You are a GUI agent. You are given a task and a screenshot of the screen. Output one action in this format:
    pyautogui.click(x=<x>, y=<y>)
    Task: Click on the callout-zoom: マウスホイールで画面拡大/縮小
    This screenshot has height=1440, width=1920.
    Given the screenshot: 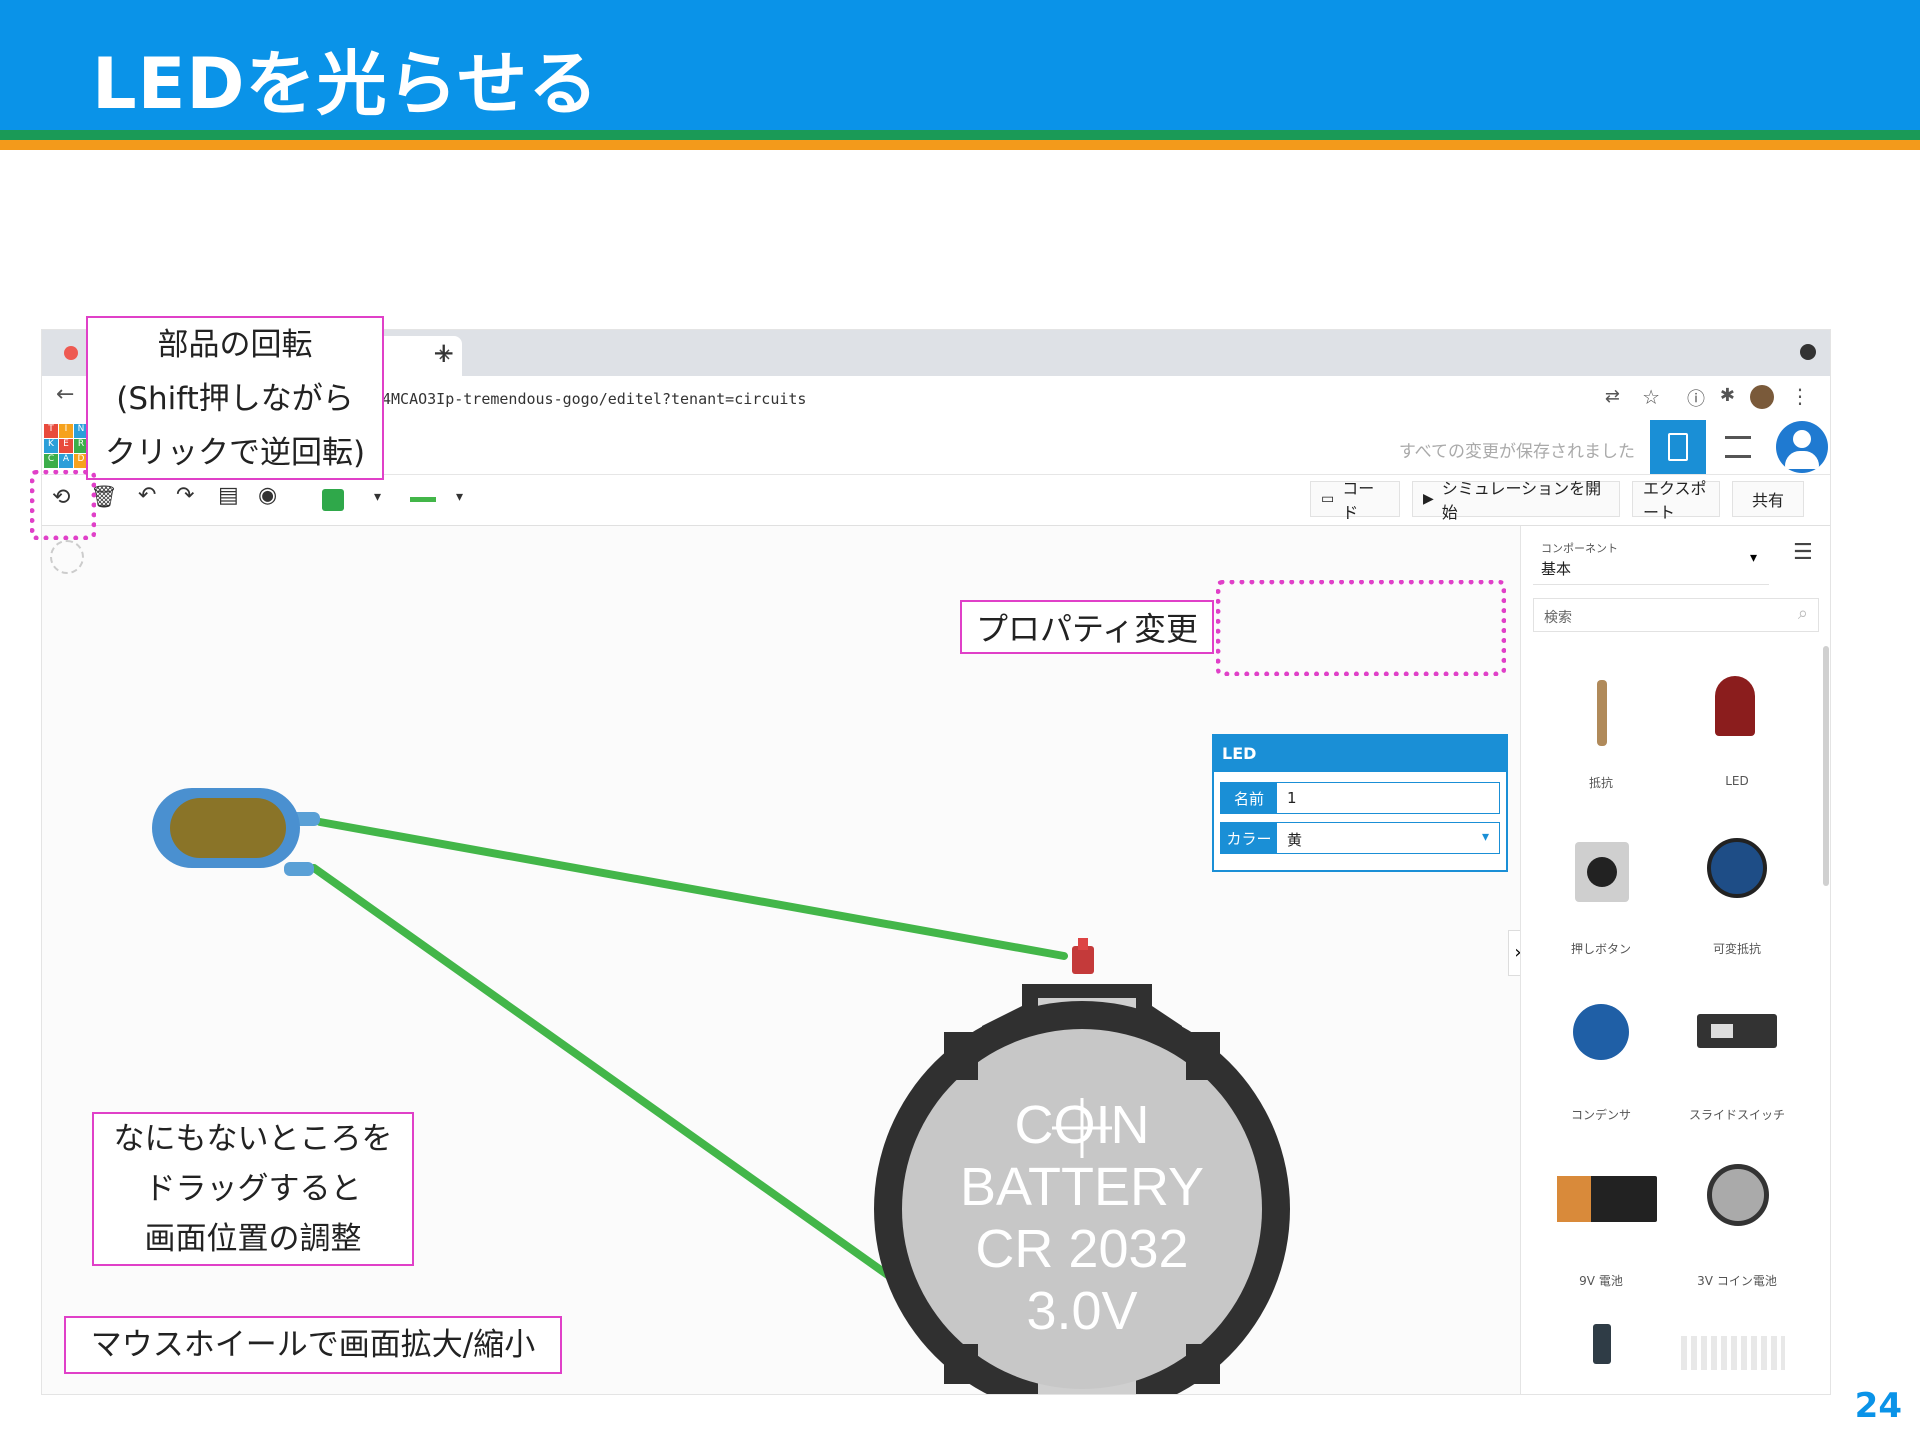 What is the action you would take?
    pyautogui.click(x=313, y=1345)
    